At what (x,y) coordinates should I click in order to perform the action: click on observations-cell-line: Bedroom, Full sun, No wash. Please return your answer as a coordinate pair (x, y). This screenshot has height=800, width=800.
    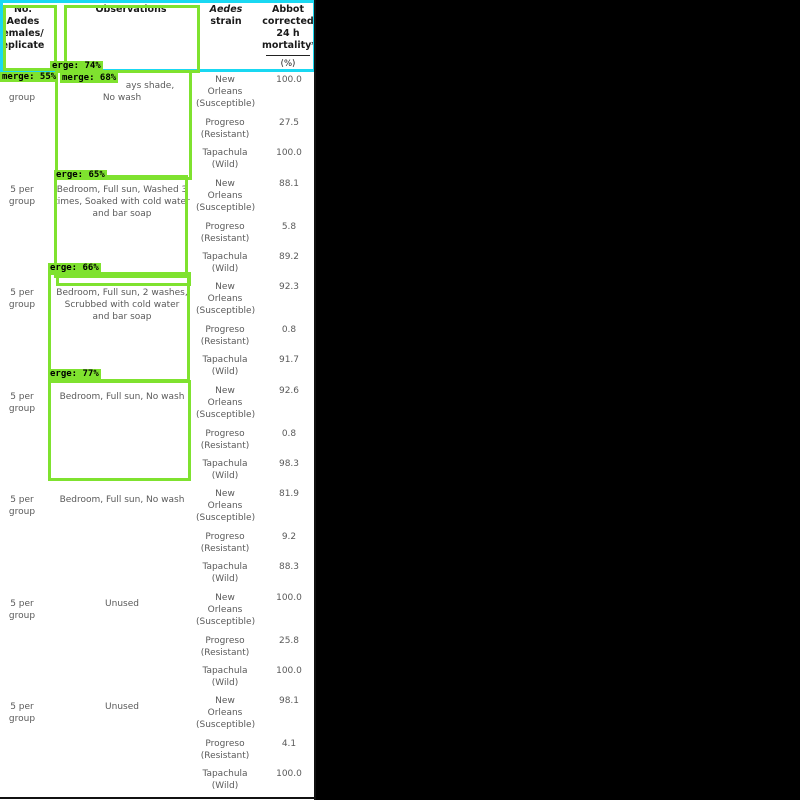
    Looking at the image, I should click on (122, 500).